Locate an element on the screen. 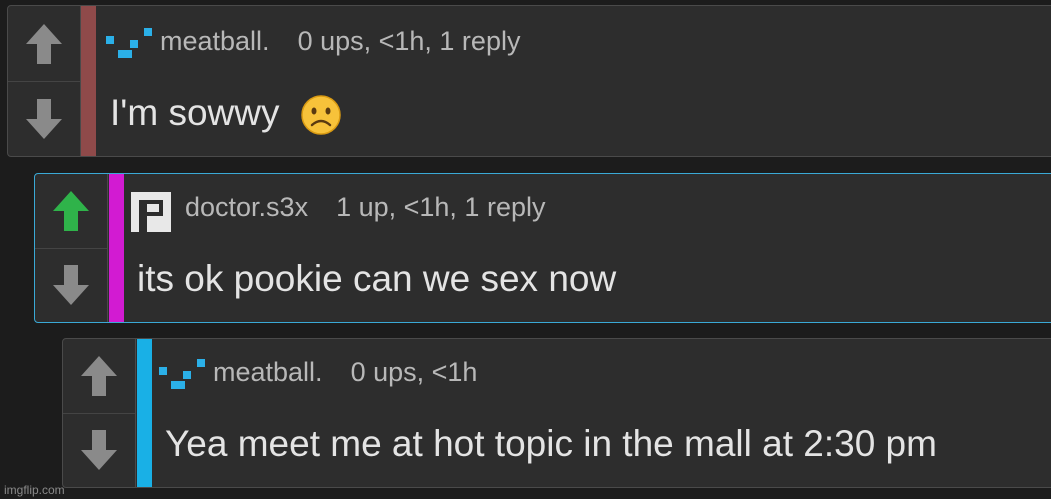 The height and width of the screenshot is (499, 1051). comment-text: I'm sowwy is located at coordinates (226, 114).